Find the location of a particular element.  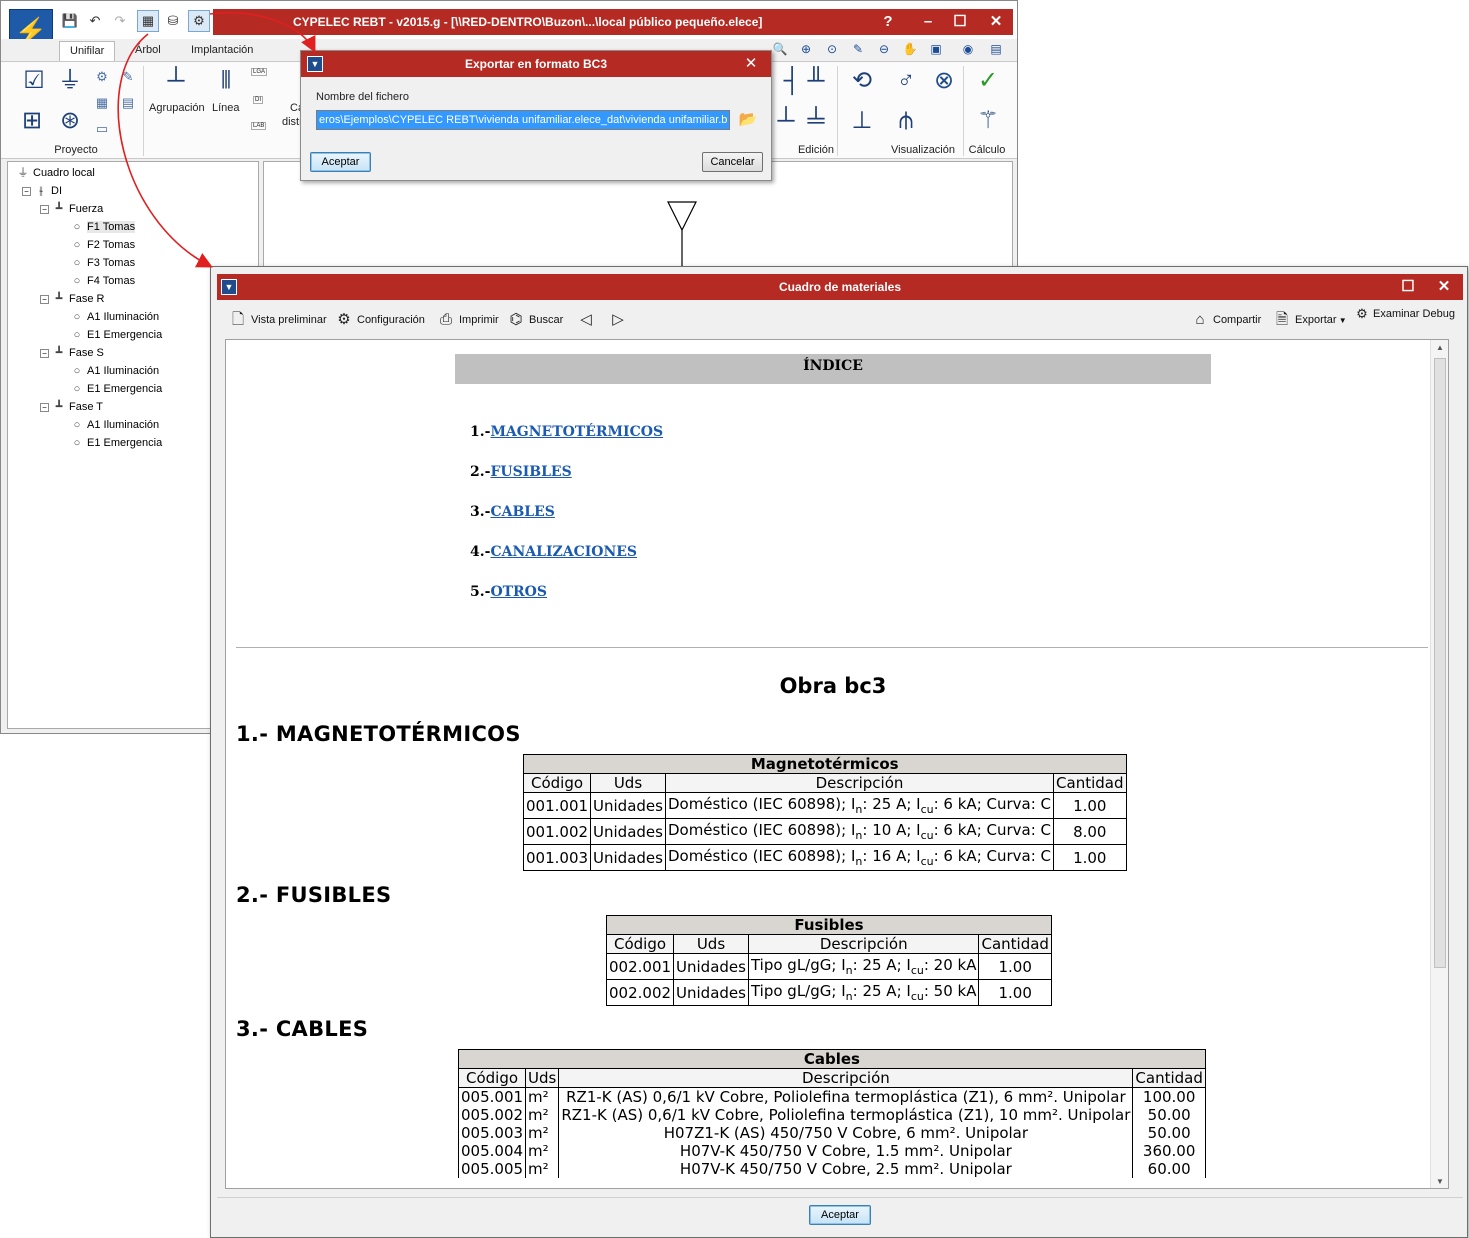

dialog-close-icon: ✕ is located at coordinates (751, 64).